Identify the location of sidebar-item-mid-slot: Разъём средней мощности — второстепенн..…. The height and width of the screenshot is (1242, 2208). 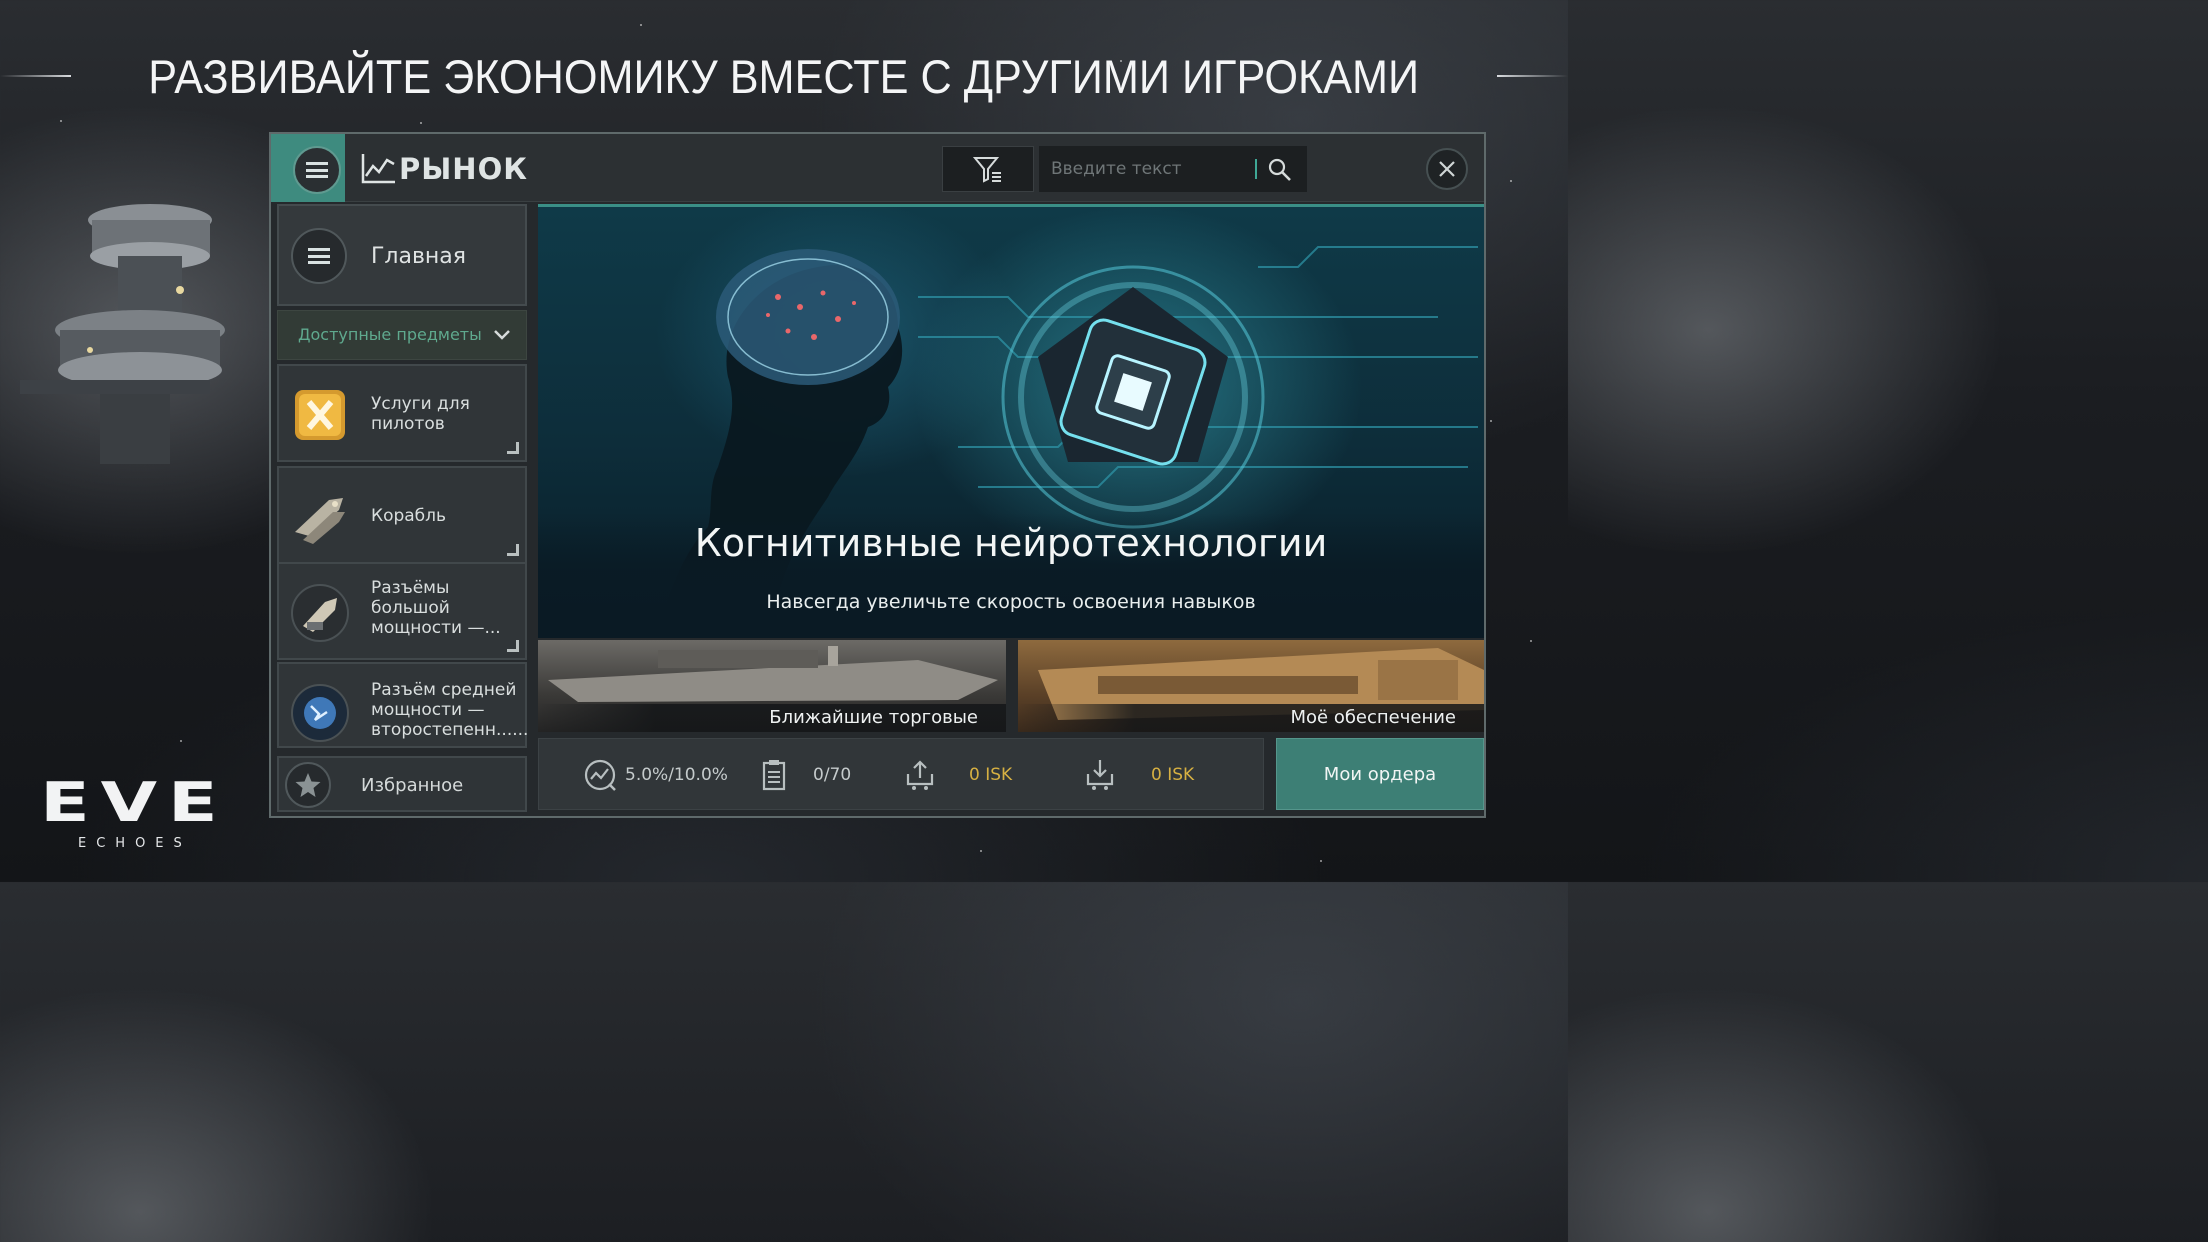
(403, 705).